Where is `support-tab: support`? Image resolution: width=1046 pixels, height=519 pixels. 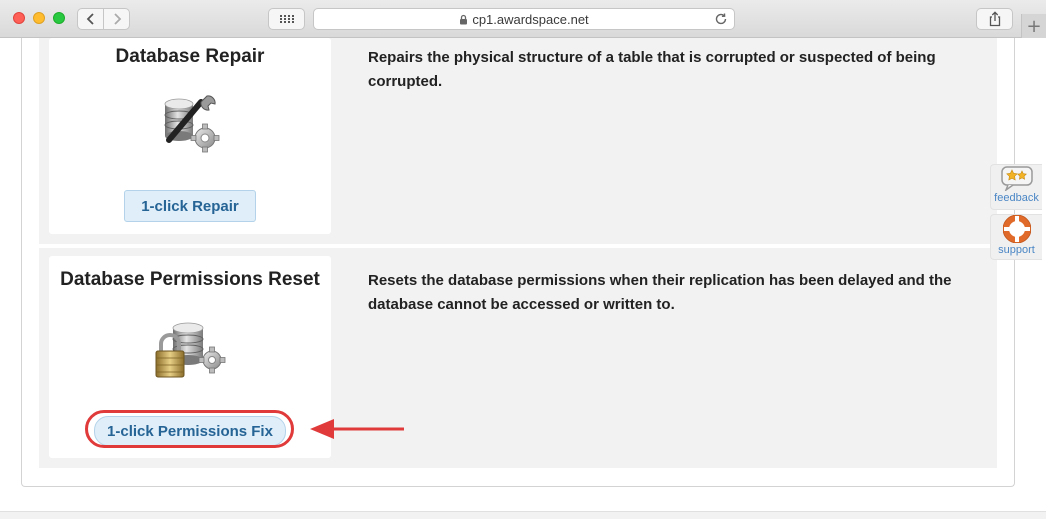 support-tab: support is located at coordinates (1016, 237).